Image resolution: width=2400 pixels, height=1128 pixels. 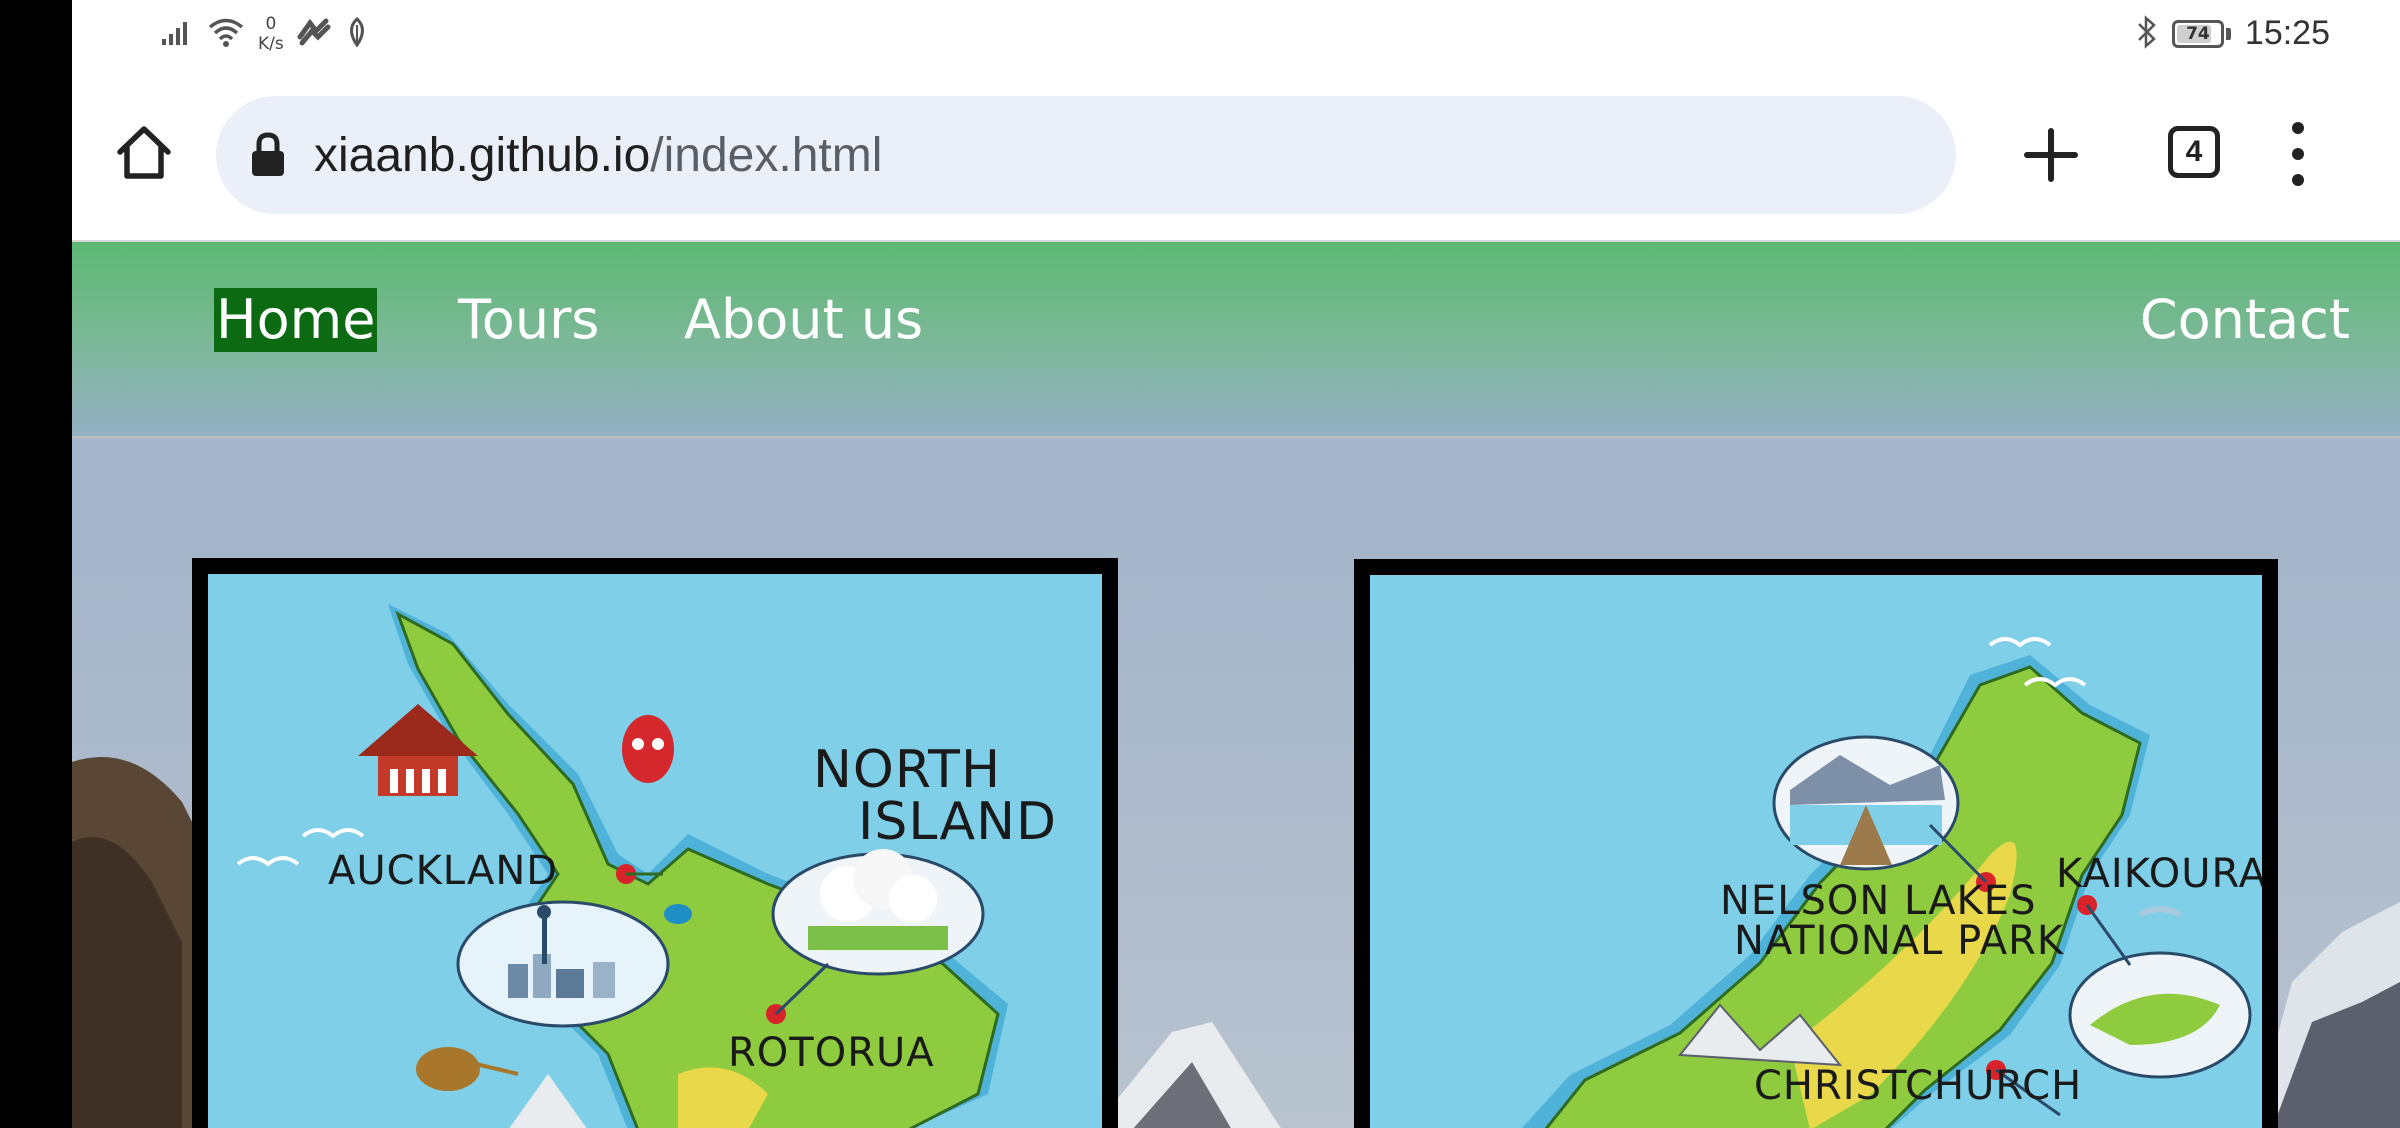 I want to click on device-edge, so click(x=36, y=564).